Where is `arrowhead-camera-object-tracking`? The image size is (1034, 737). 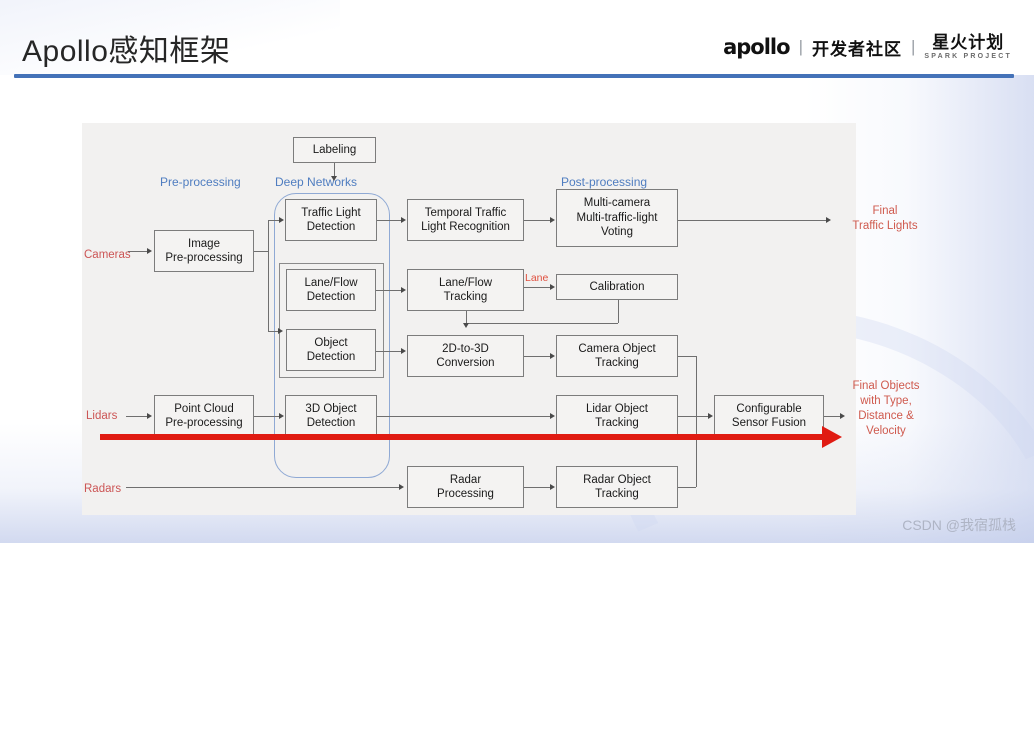
arrowhead-camera-object-tracking is located at coordinates (552, 356).